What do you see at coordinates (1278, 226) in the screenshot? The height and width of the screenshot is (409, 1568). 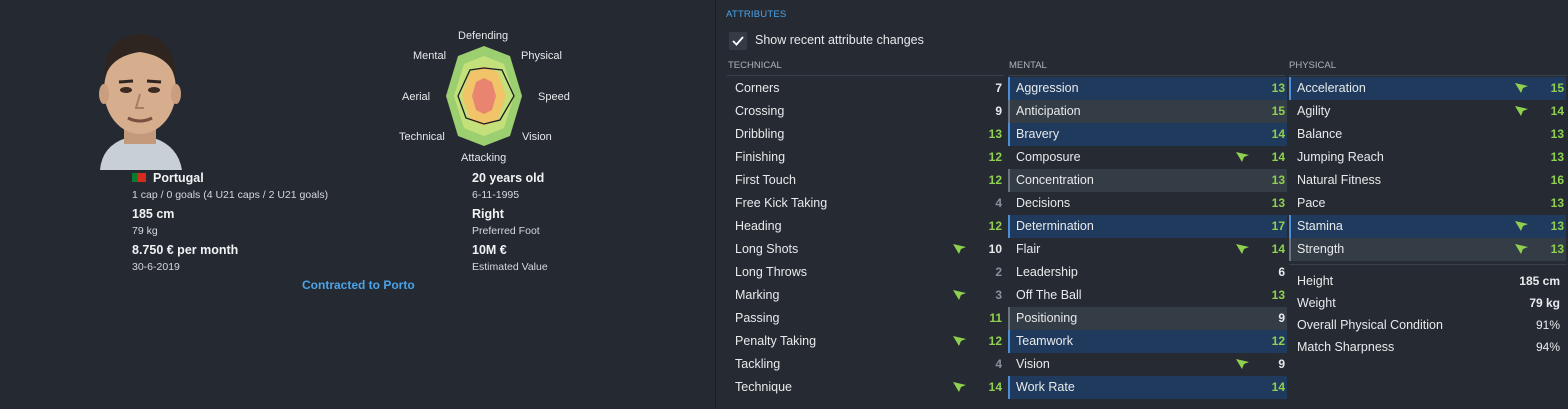 I see `attribute-value: 17` at bounding box center [1278, 226].